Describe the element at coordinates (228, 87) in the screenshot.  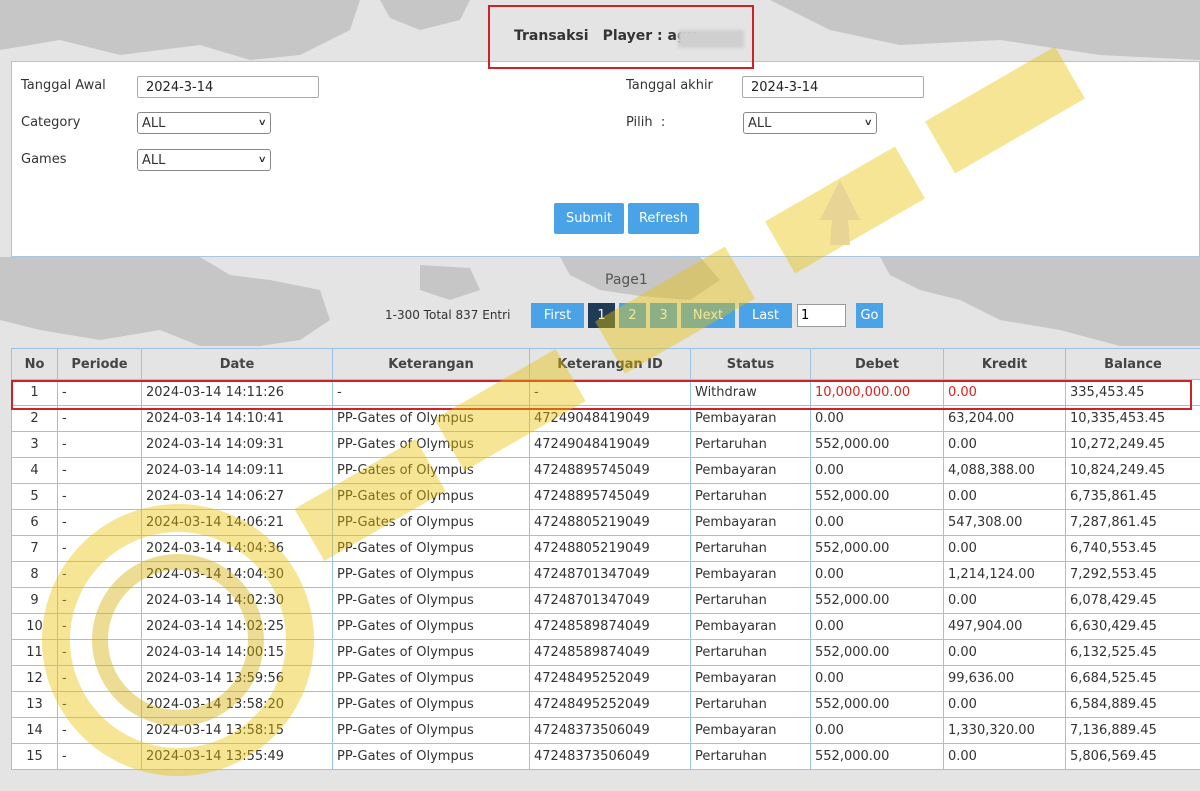
I see `tanggal-awal-input` at that location.